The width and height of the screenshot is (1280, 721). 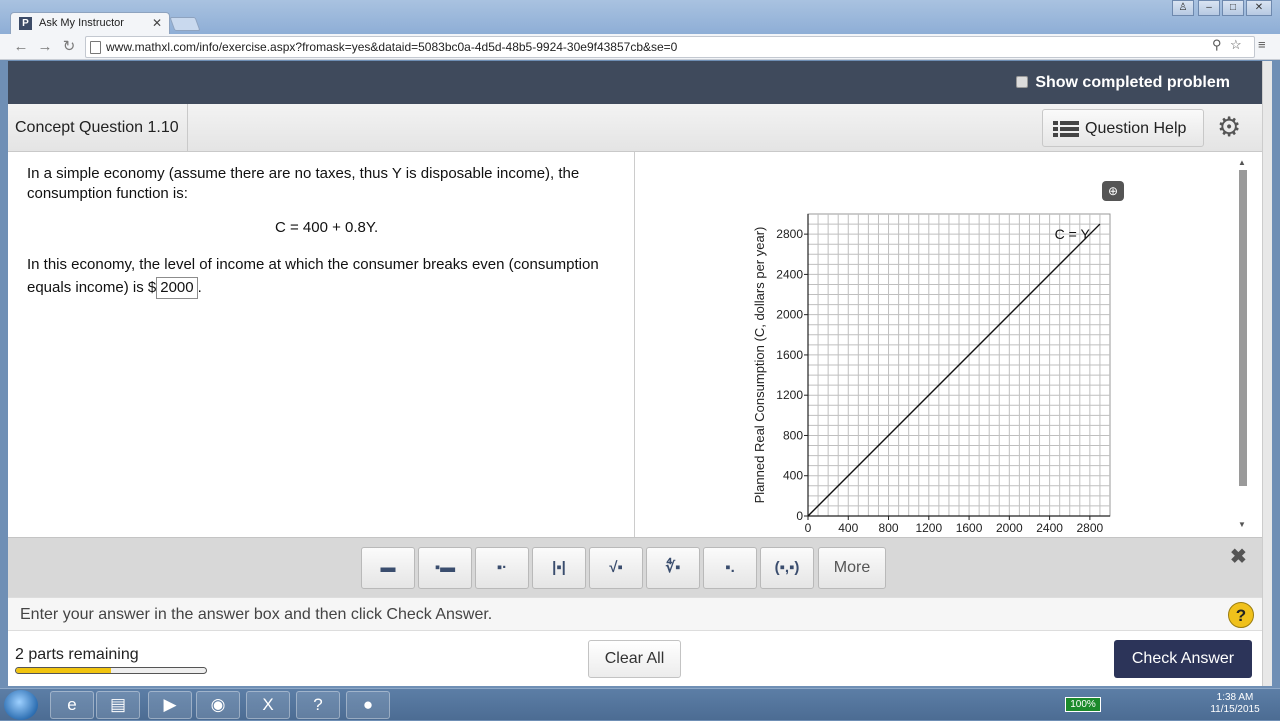 What do you see at coordinates (1132, 83) in the screenshot?
I see `show-completed-label: Show completed problem` at bounding box center [1132, 83].